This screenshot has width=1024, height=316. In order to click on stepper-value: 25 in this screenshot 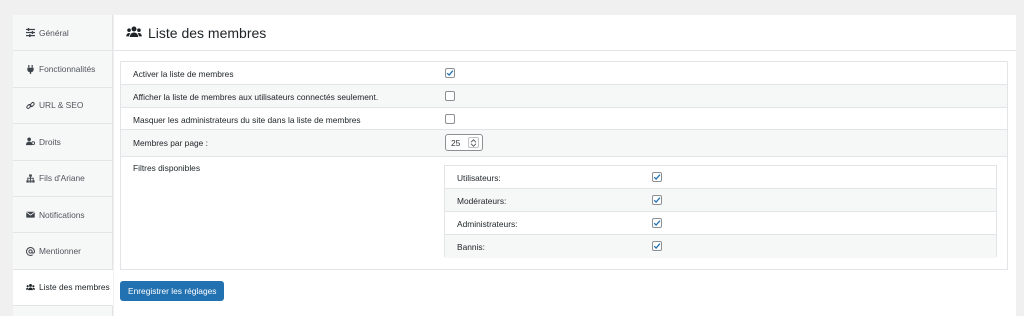, I will do `click(456, 142)`.